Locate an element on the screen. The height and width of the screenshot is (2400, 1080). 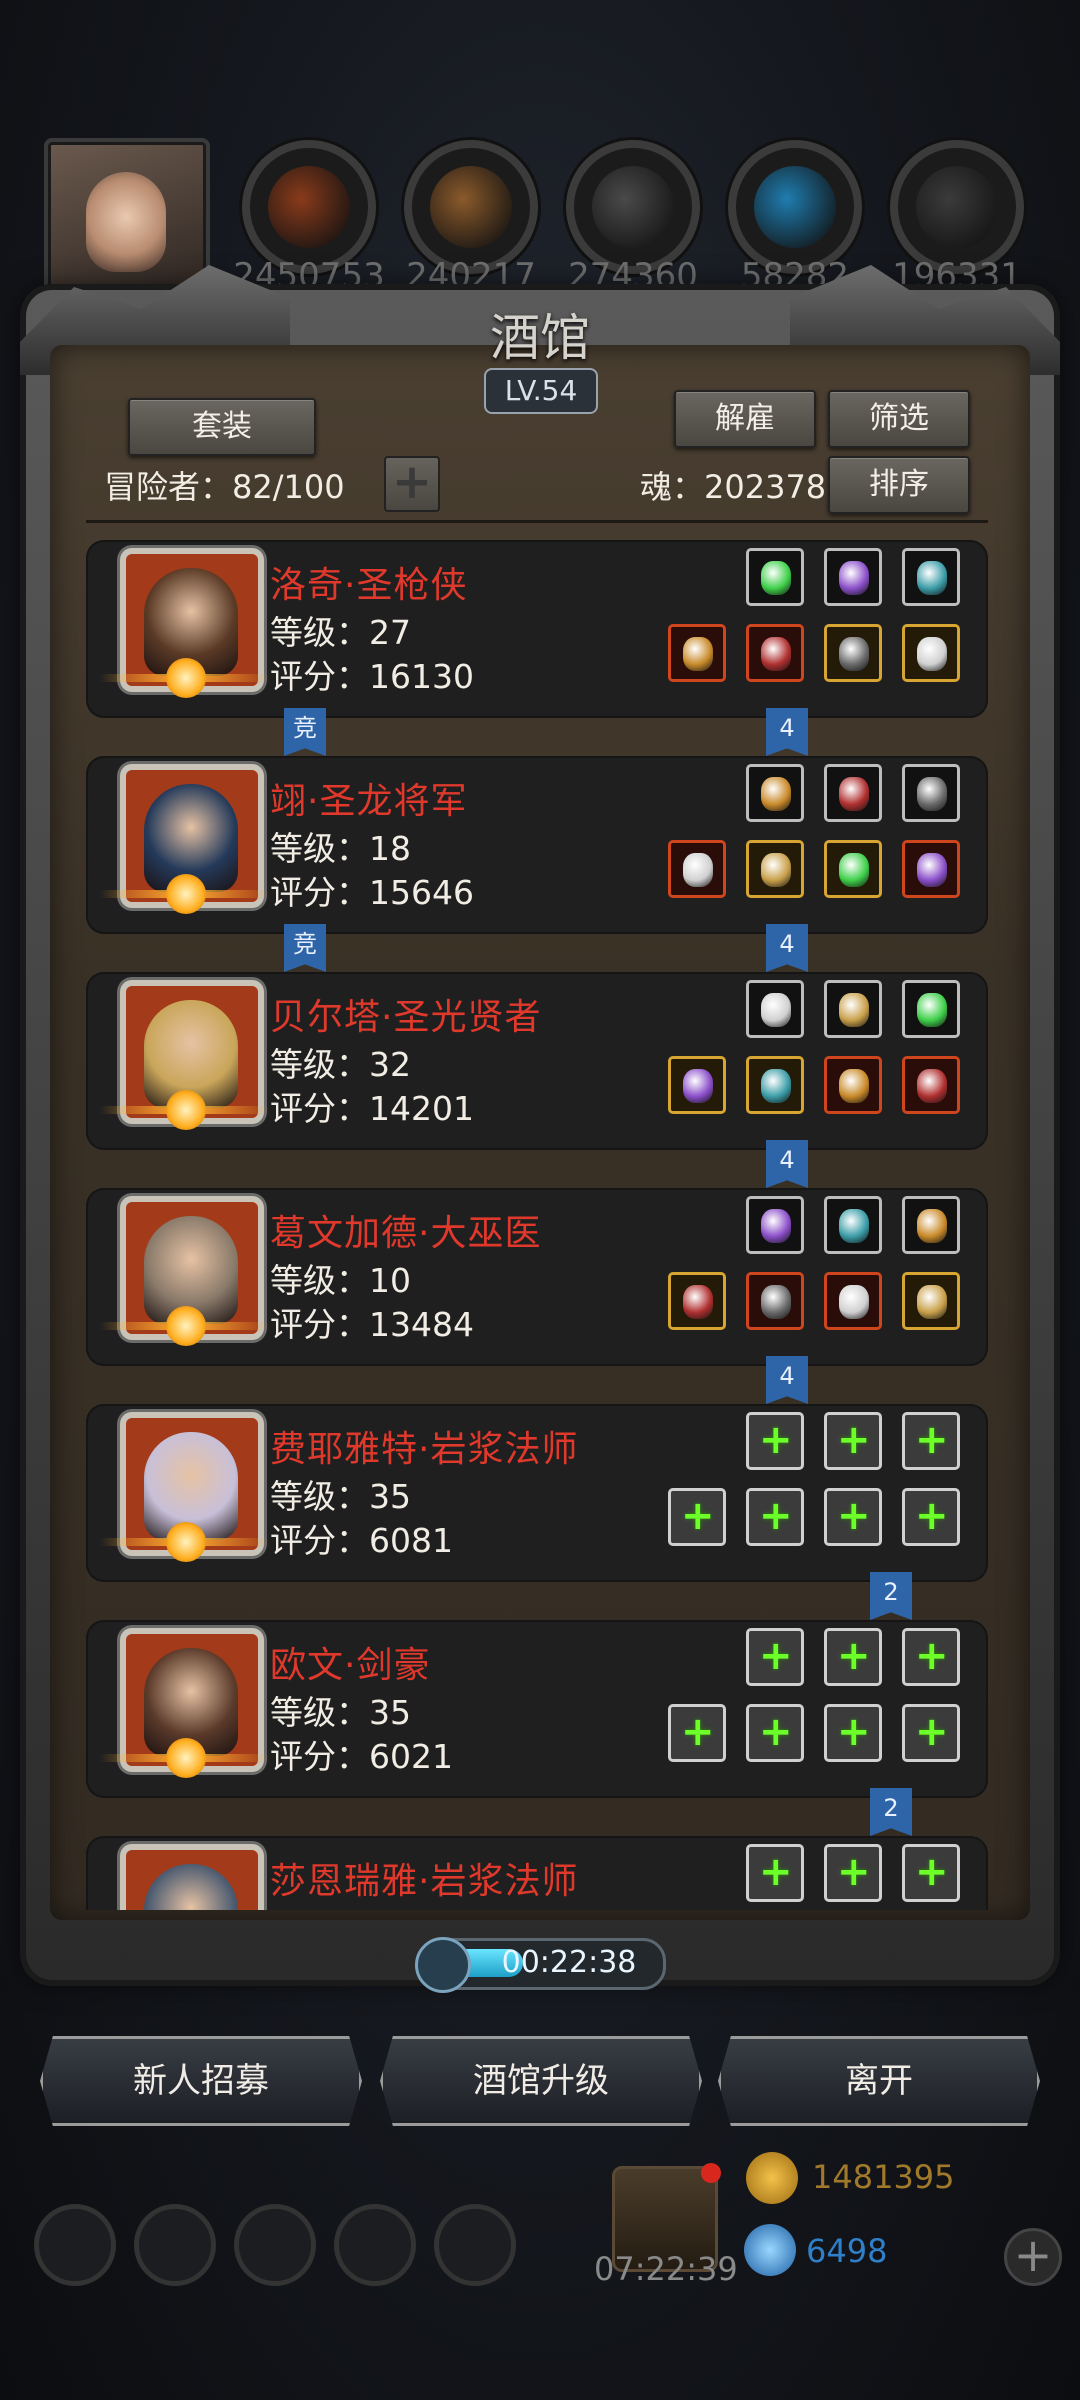
settings-icon is located at coordinates (75, 2245).